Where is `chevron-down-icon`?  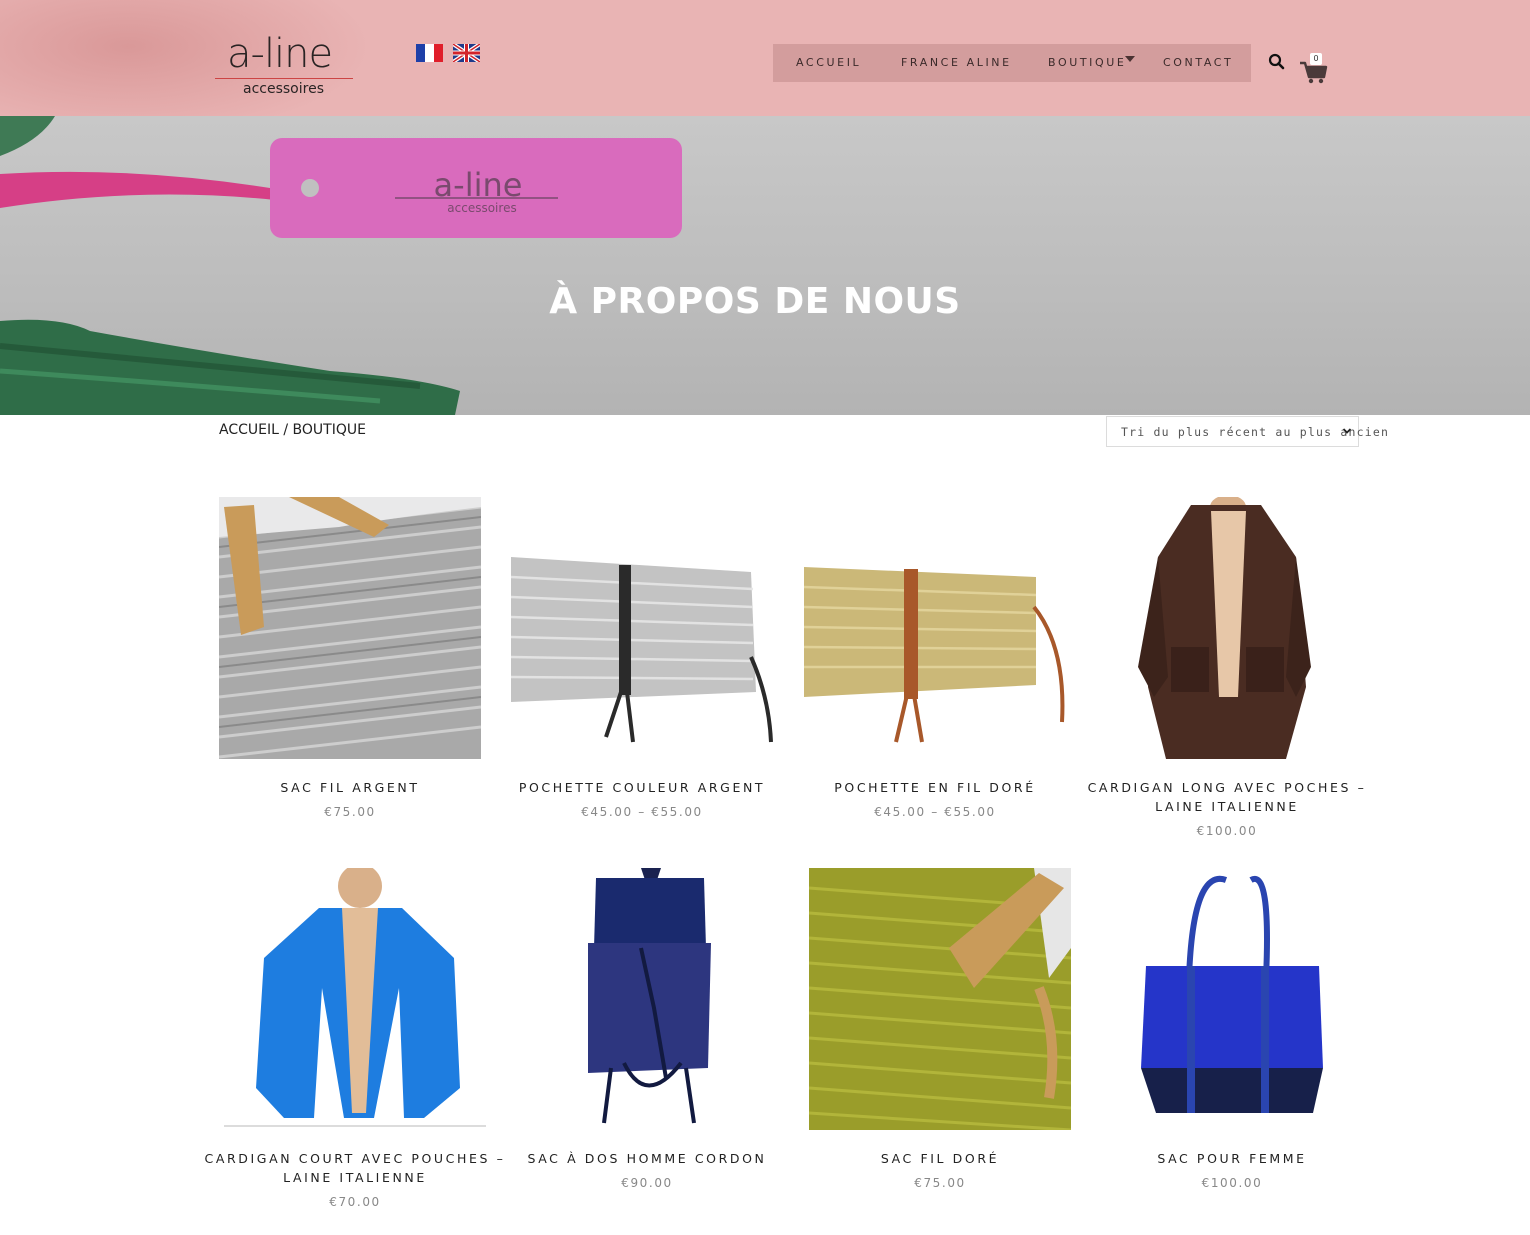 chevron-down-icon is located at coordinates (1347, 431).